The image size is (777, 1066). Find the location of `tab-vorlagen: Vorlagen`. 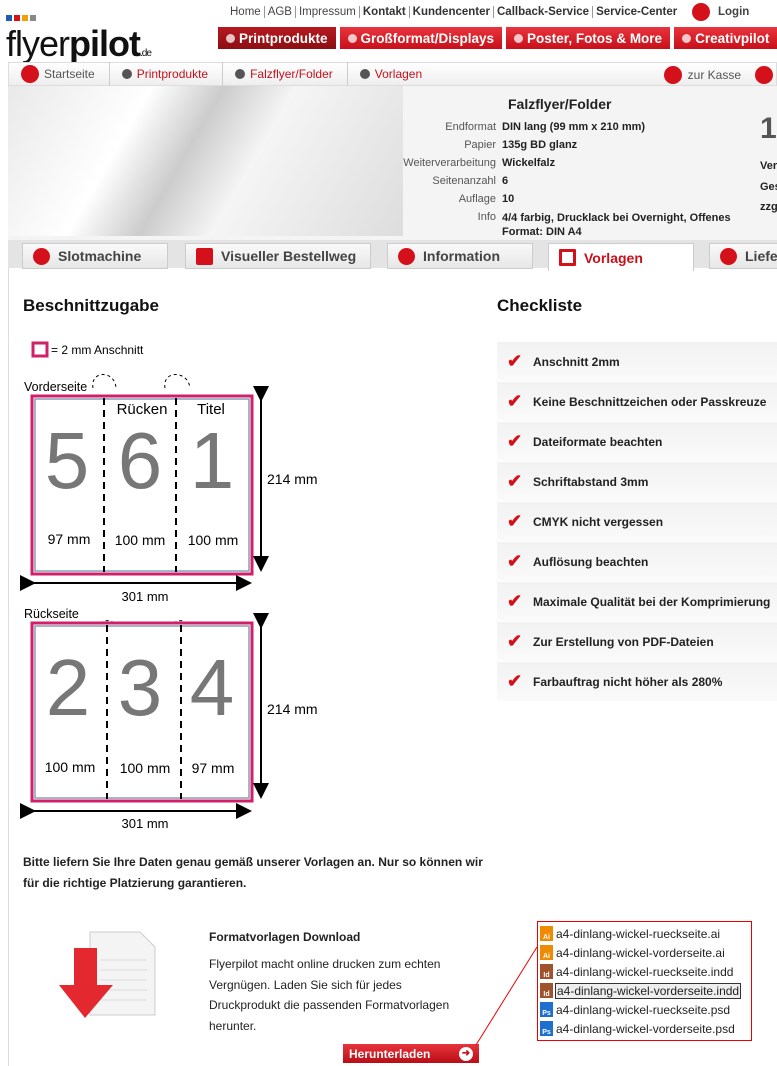

tab-vorlagen: Vorlagen is located at coordinates (621, 257).